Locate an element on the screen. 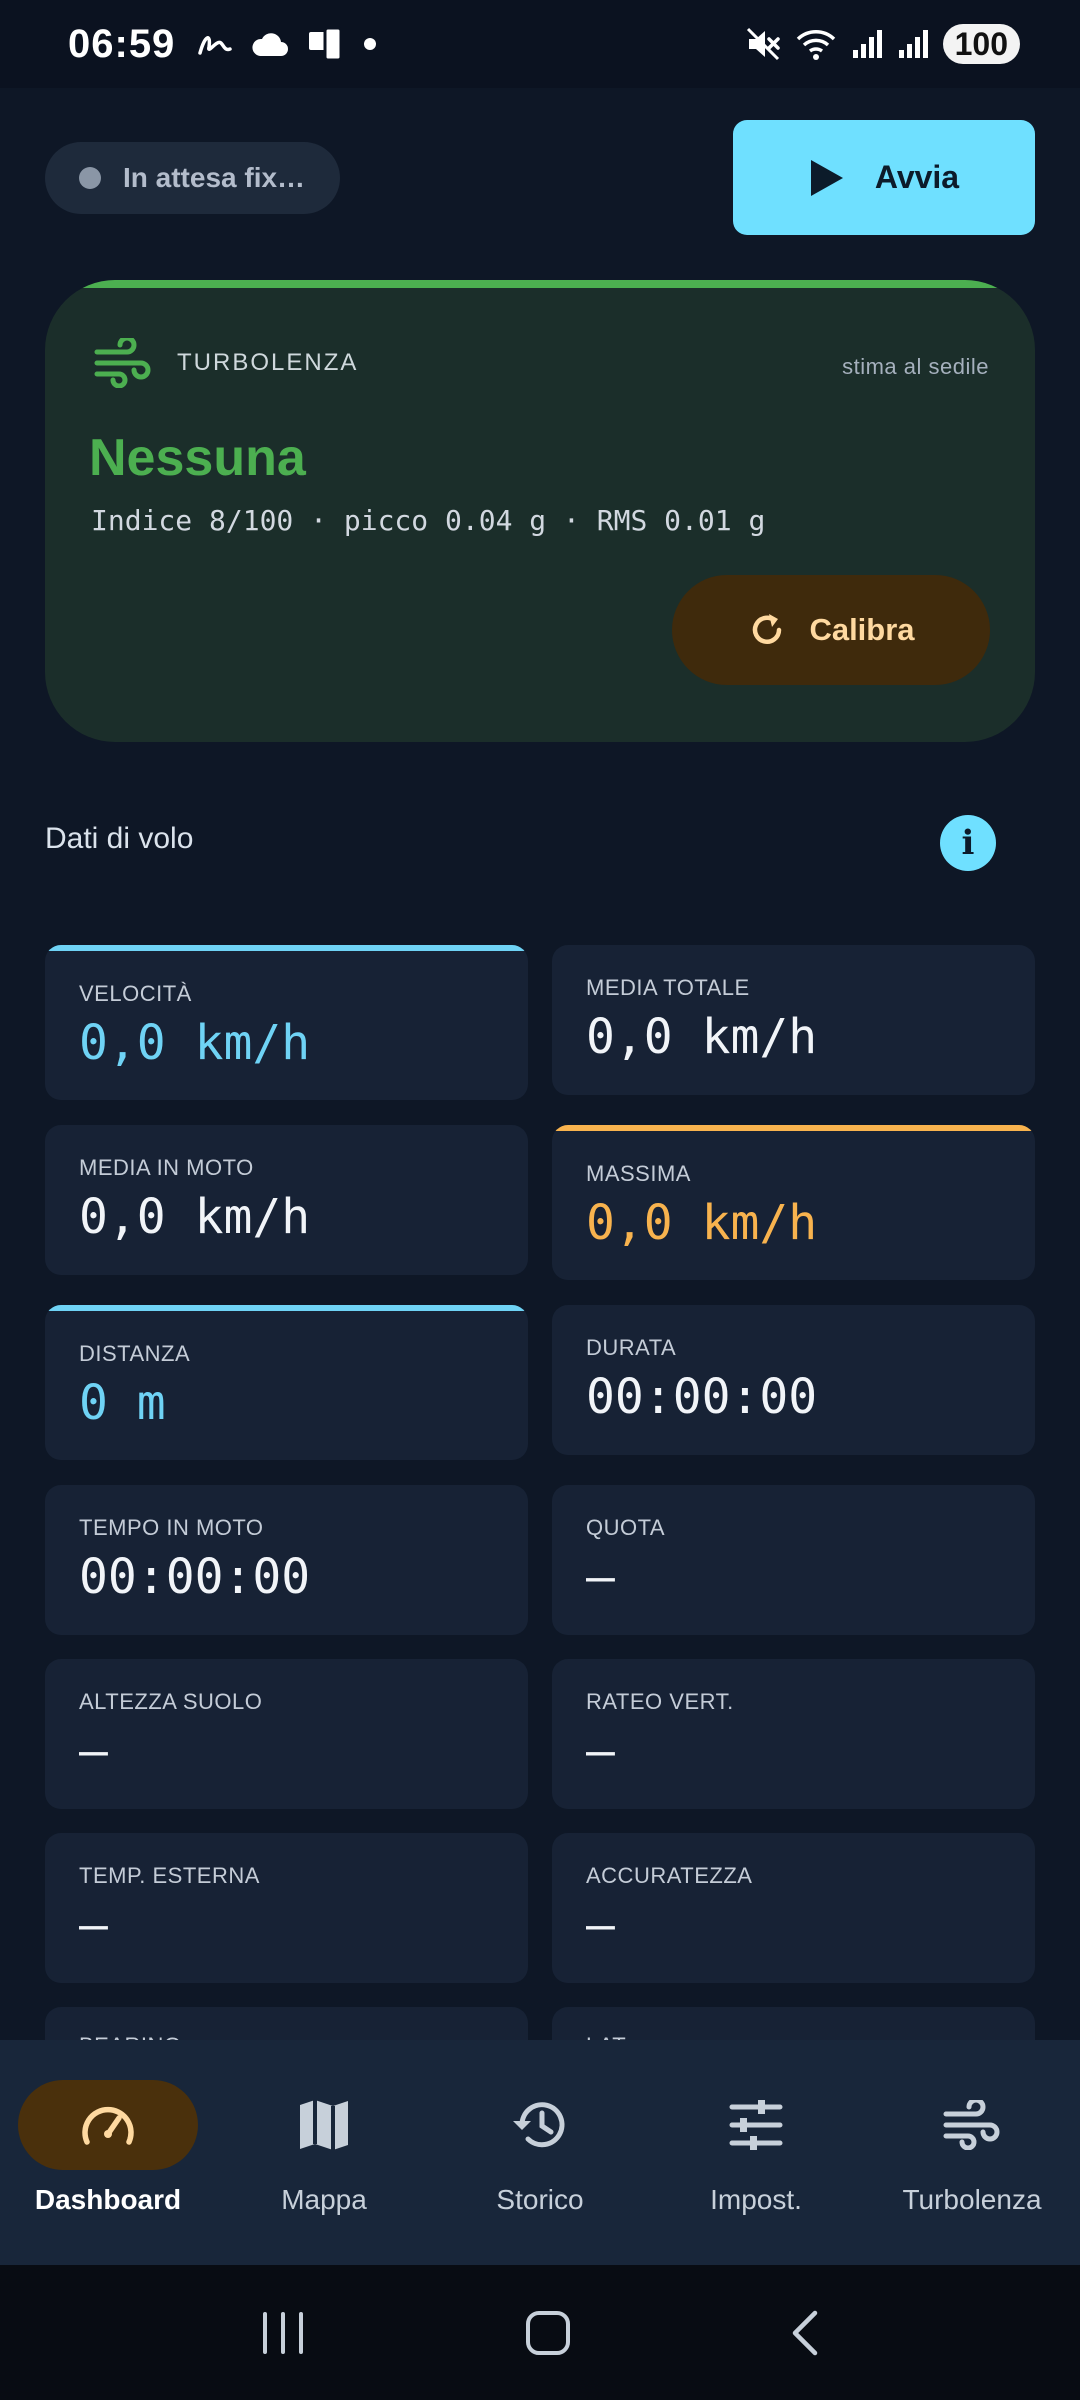  nav-item-turbulence: Turbolenza is located at coordinates (972, 2152).